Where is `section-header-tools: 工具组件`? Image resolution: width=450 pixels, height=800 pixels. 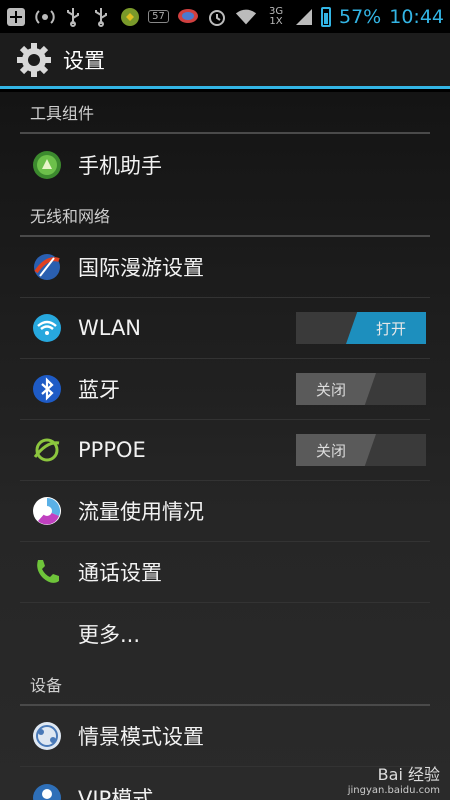 section-header-tools: 工具组件 is located at coordinates (225, 113).